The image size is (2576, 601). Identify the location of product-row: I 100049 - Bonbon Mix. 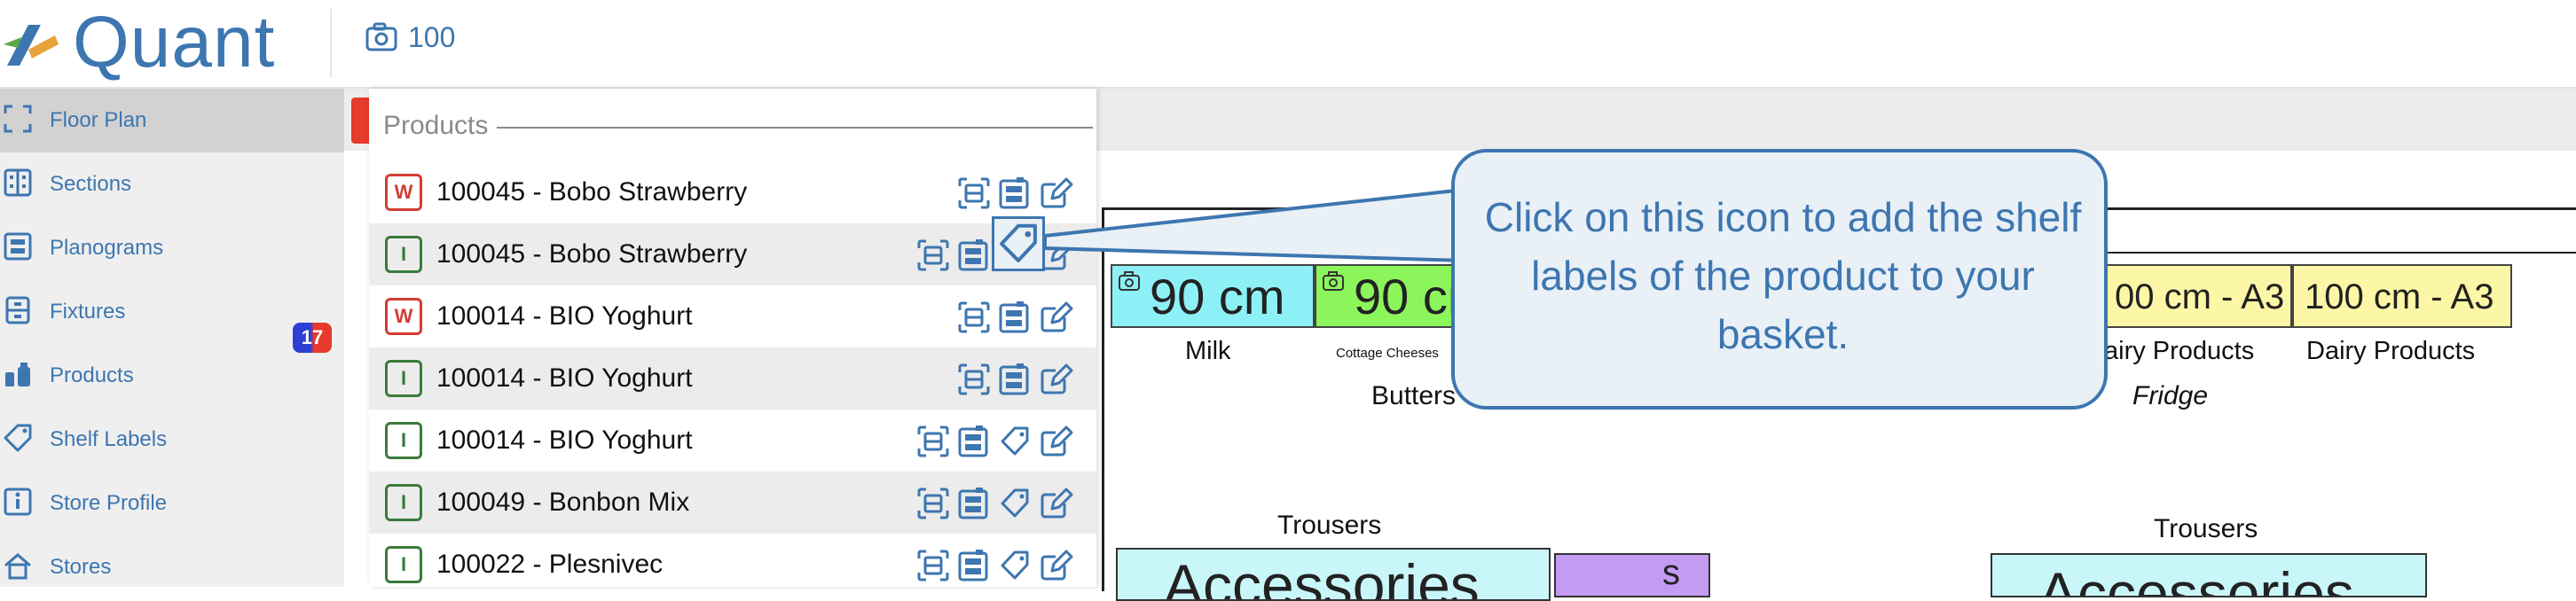
(732, 503).